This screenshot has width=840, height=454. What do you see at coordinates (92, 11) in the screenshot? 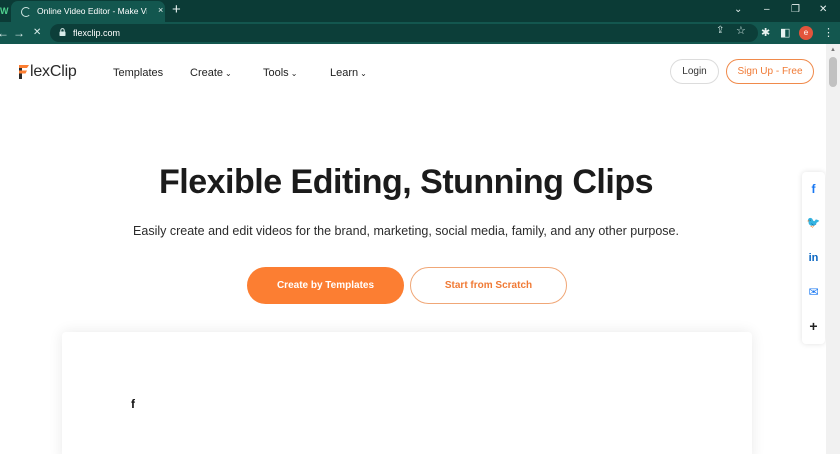
I see `tab-title: Online Video Editor - Make Video` at bounding box center [92, 11].